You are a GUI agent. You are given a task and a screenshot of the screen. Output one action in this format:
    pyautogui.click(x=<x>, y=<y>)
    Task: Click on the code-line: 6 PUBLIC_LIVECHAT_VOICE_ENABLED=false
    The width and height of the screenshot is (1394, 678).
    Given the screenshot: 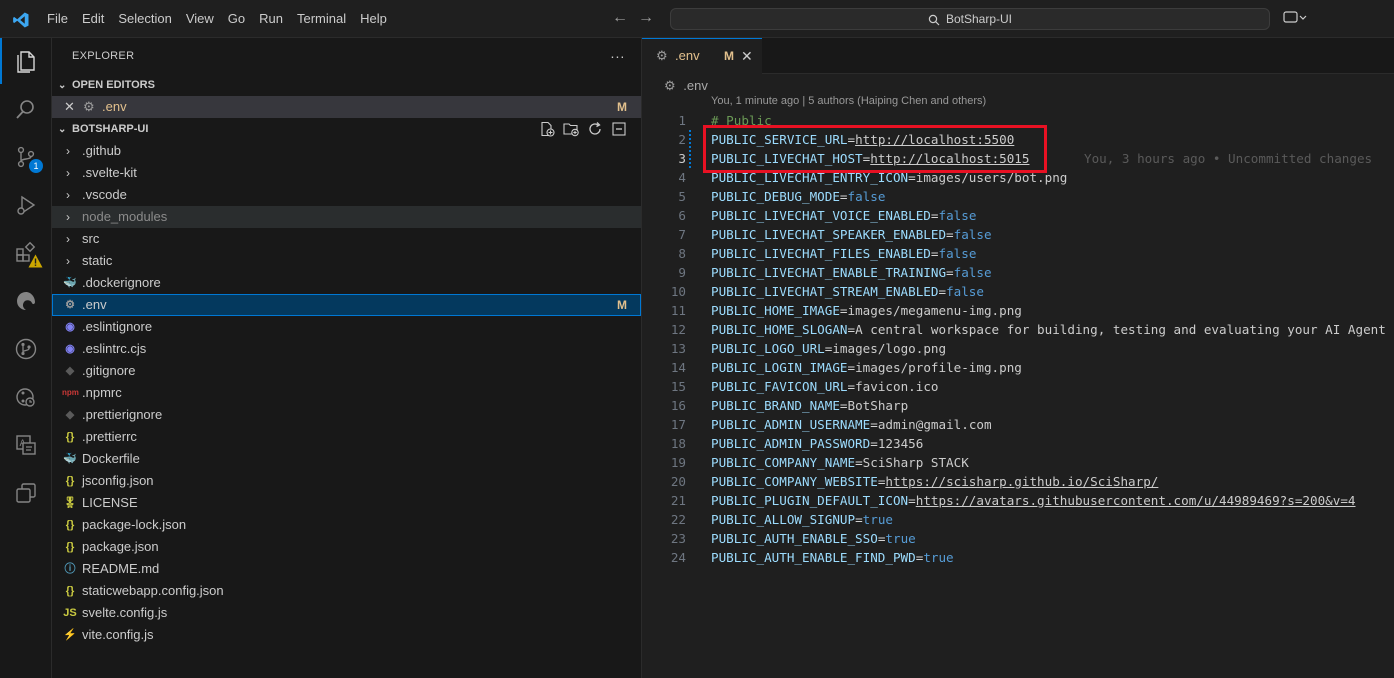 What is the action you would take?
    pyautogui.click(x=1018, y=215)
    